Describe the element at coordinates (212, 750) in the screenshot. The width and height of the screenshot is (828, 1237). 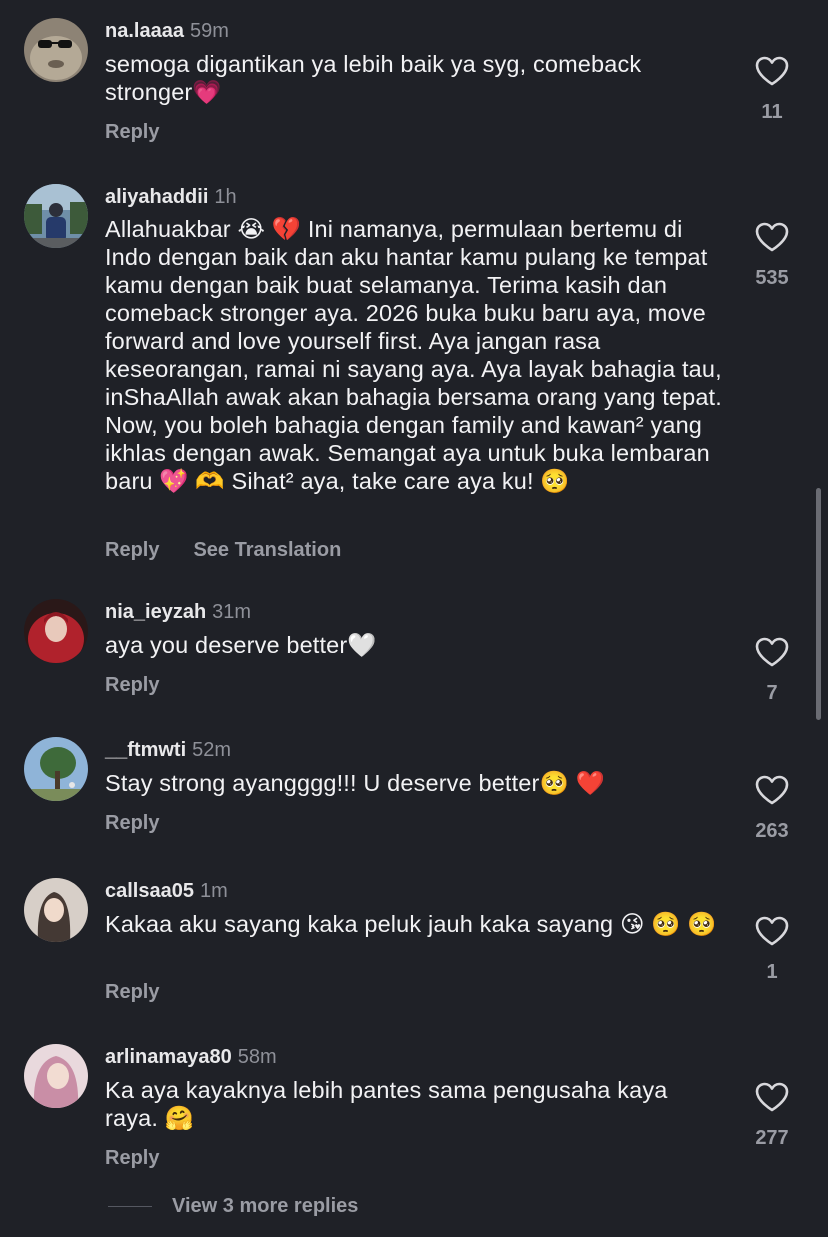
I see `timestamp: 52m` at that location.